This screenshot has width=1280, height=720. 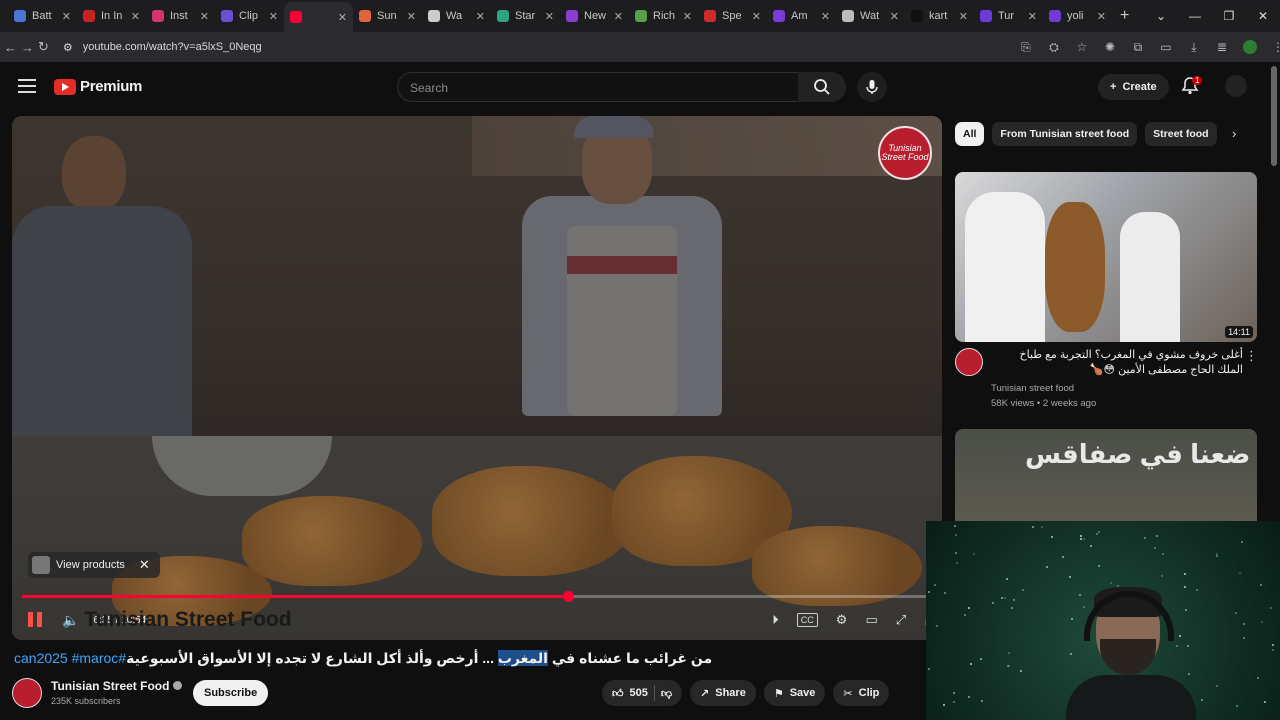 I want to click on search-button, so click(x=822, y=87).